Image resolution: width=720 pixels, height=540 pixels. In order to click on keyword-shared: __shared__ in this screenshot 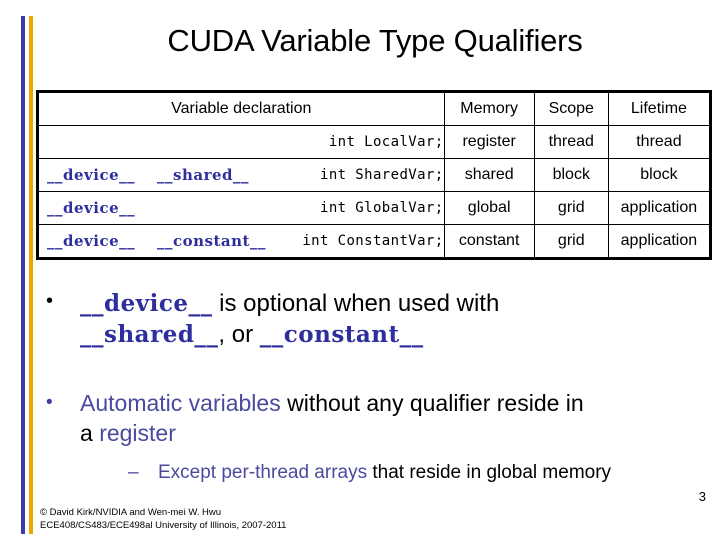, I will do `click(149, 334)`.